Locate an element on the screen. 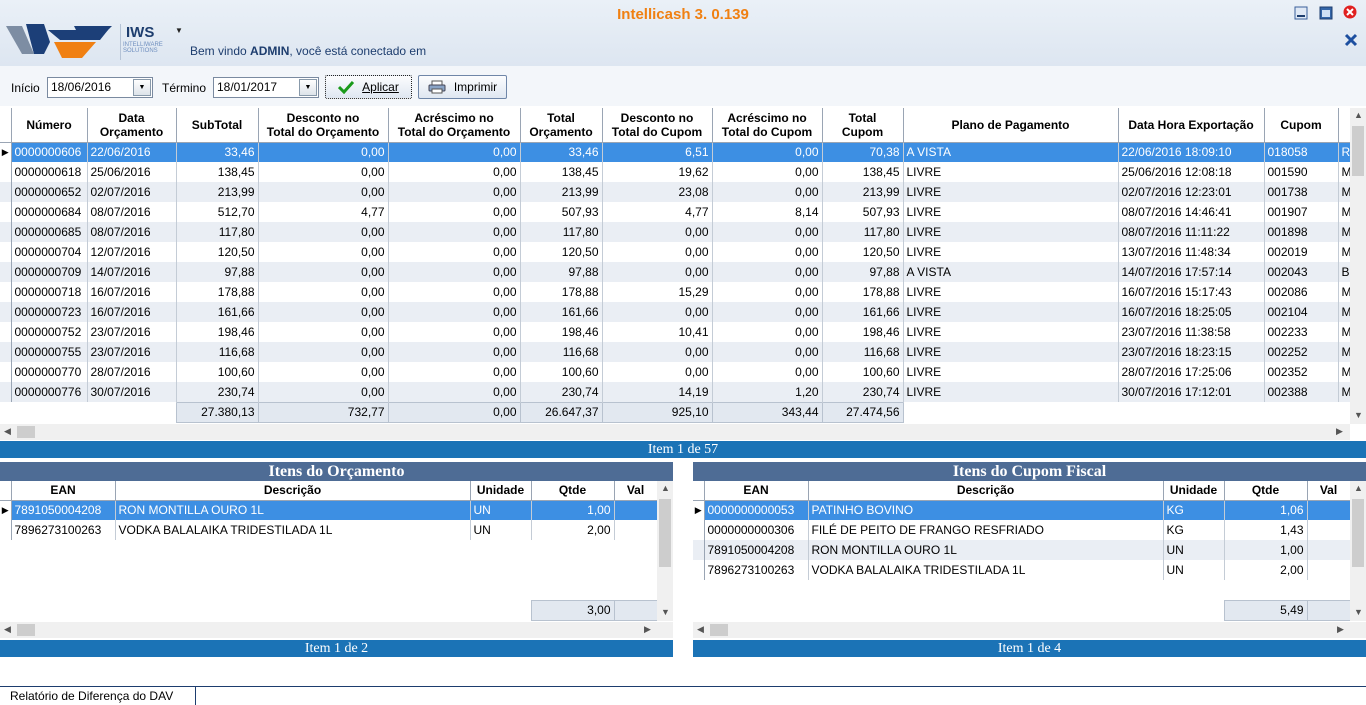 The height and width of the screenshot is (705, 1366). orcamento-horizontal-scrollbar: ◀ ▶ is located at coordinates (336, 630).